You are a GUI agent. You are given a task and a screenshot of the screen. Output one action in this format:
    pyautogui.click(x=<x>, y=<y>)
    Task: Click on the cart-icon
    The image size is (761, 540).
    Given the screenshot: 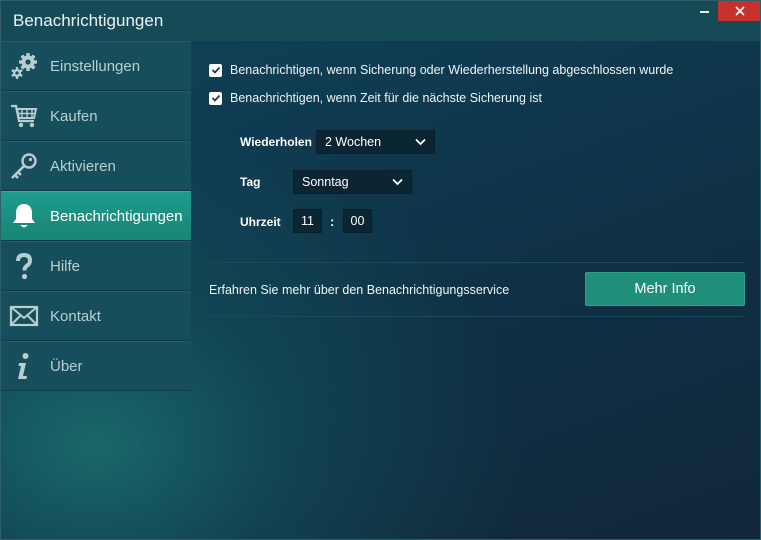 What is the action you would take?
    pyautogui.click(x=24, y=116)
    